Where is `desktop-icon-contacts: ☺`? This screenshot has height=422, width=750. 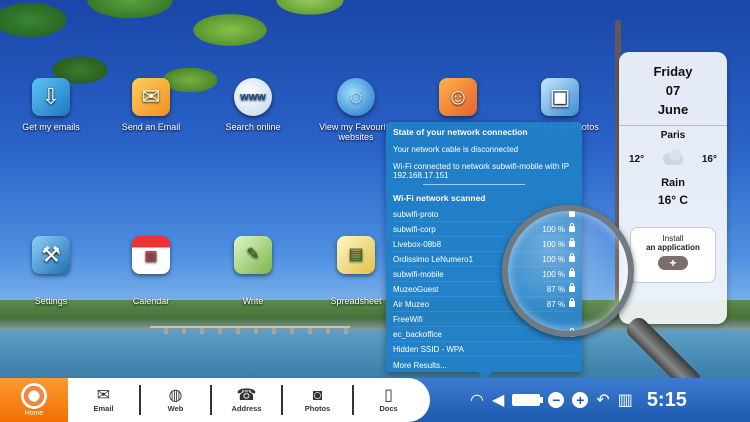
desktop-icon-contacts: ☺ is located at coordinates (458, 100).